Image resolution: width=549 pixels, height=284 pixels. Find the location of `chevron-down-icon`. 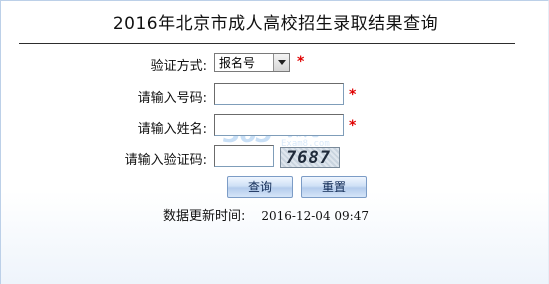

chevron-down-icon is located at coordinates (282, 62).